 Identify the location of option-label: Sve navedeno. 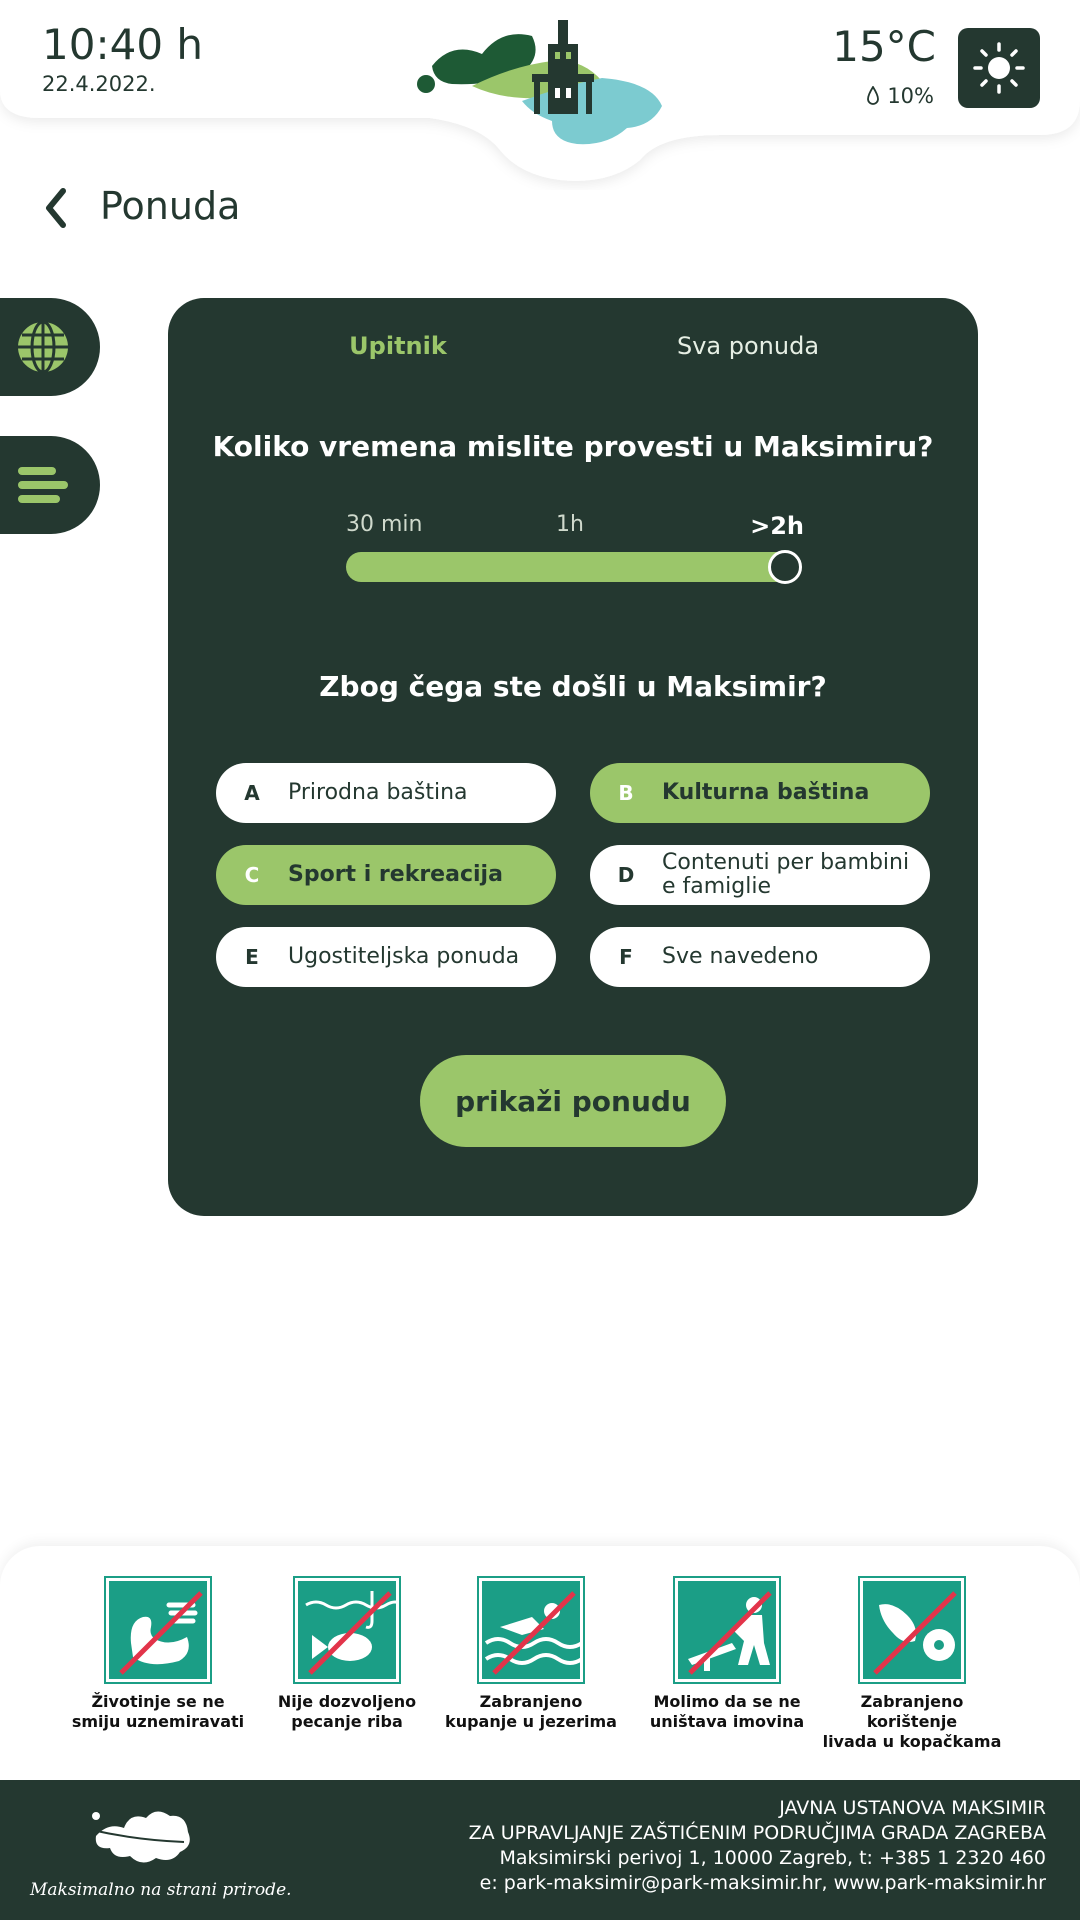
(740, 956).